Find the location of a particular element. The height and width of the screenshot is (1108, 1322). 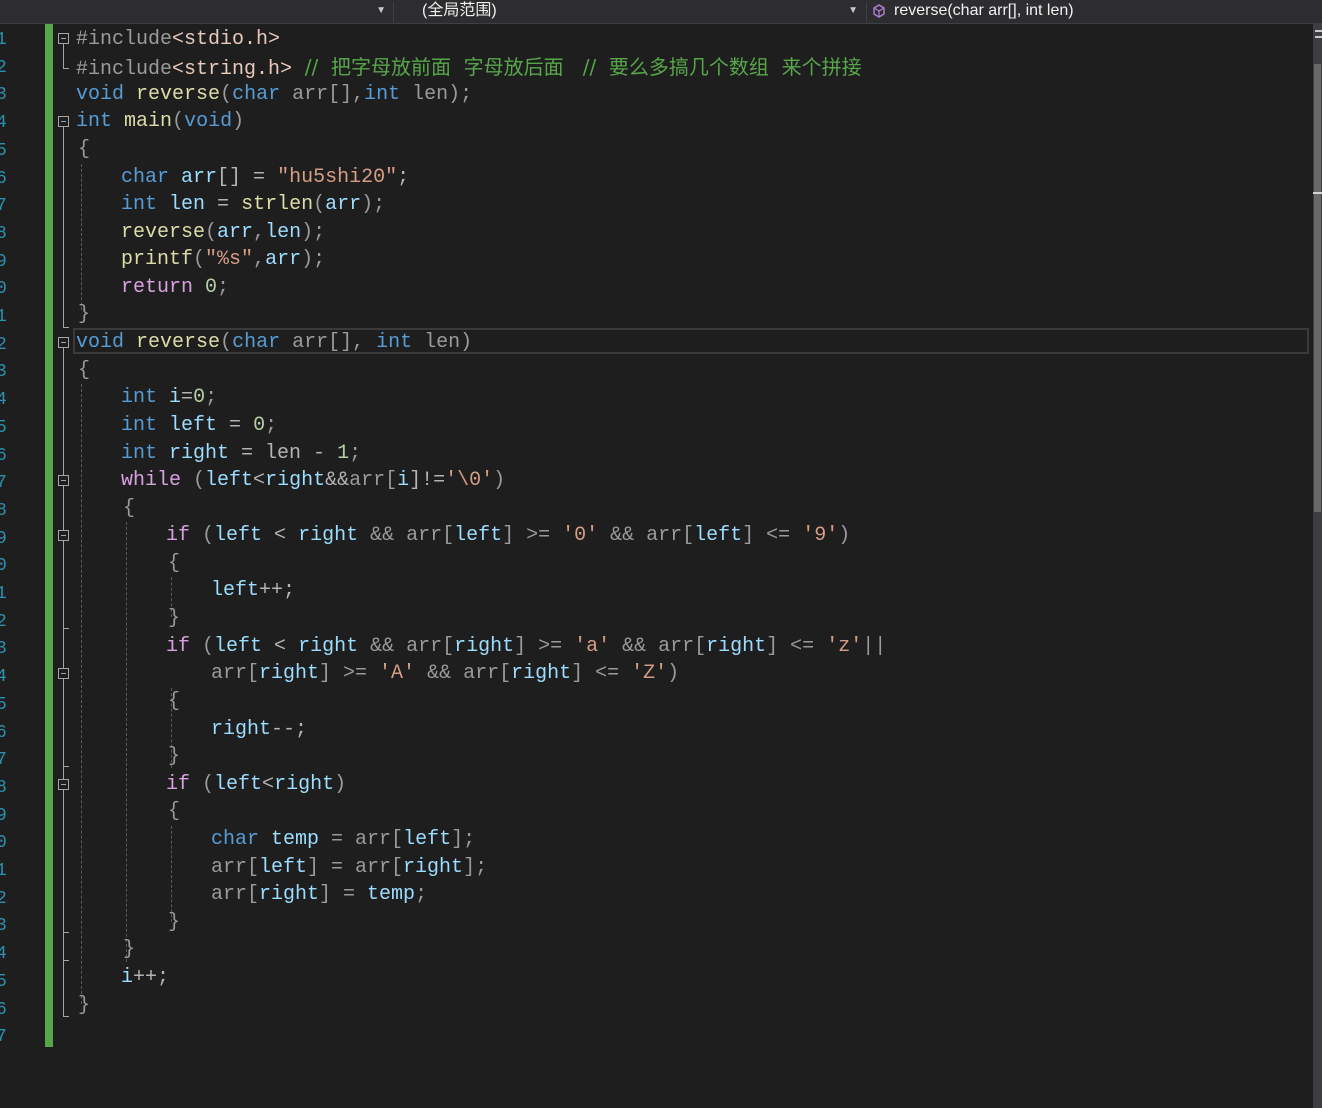

operator: = arr[ is located at coordinates (361, 839).